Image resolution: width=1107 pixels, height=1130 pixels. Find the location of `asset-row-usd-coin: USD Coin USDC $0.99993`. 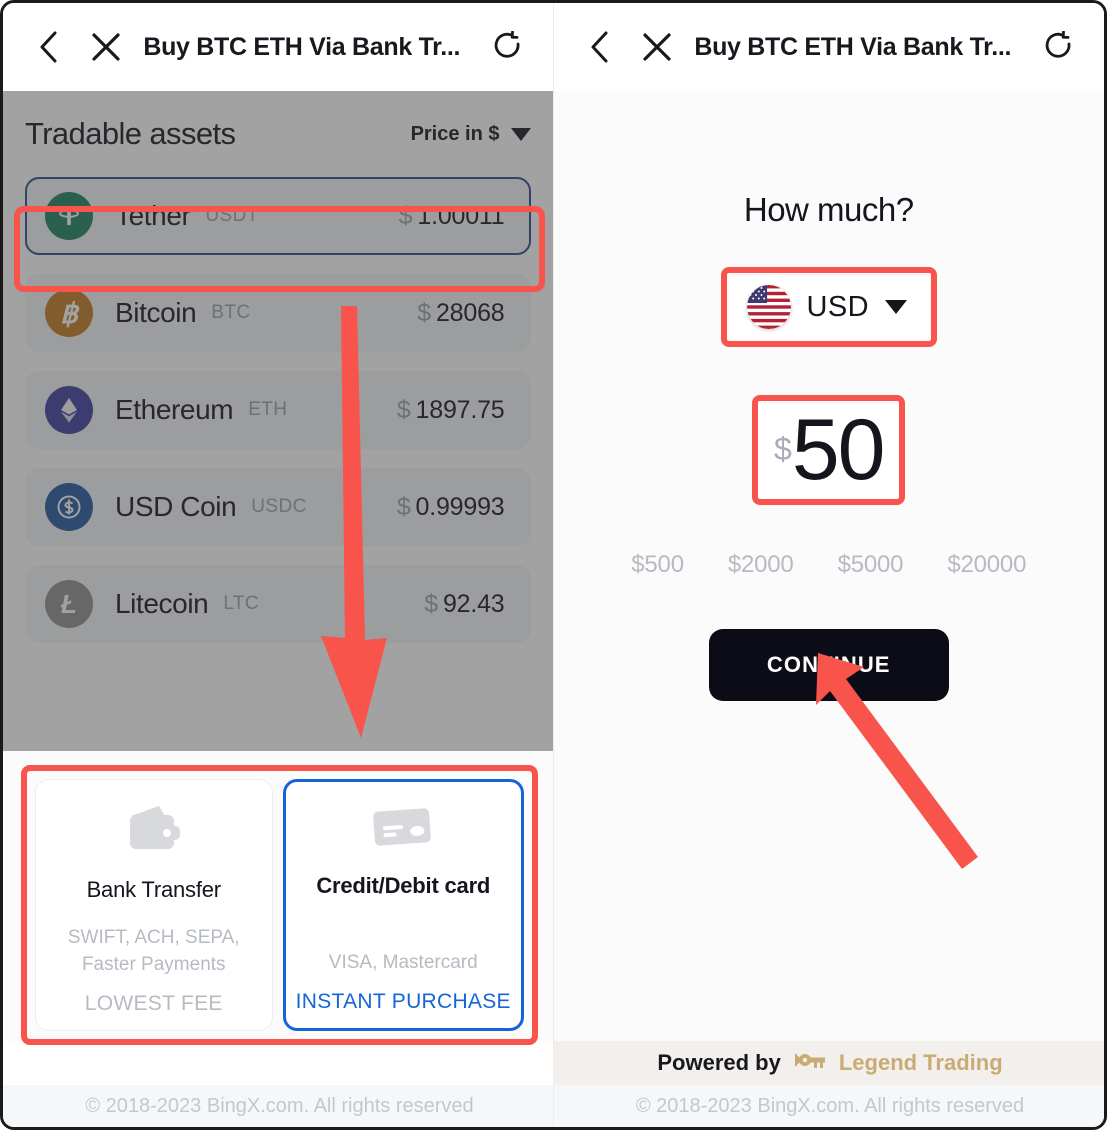

asset-row-usd-coin: USD Coin USDC $0.99993 is located at coordinates (278, 507).